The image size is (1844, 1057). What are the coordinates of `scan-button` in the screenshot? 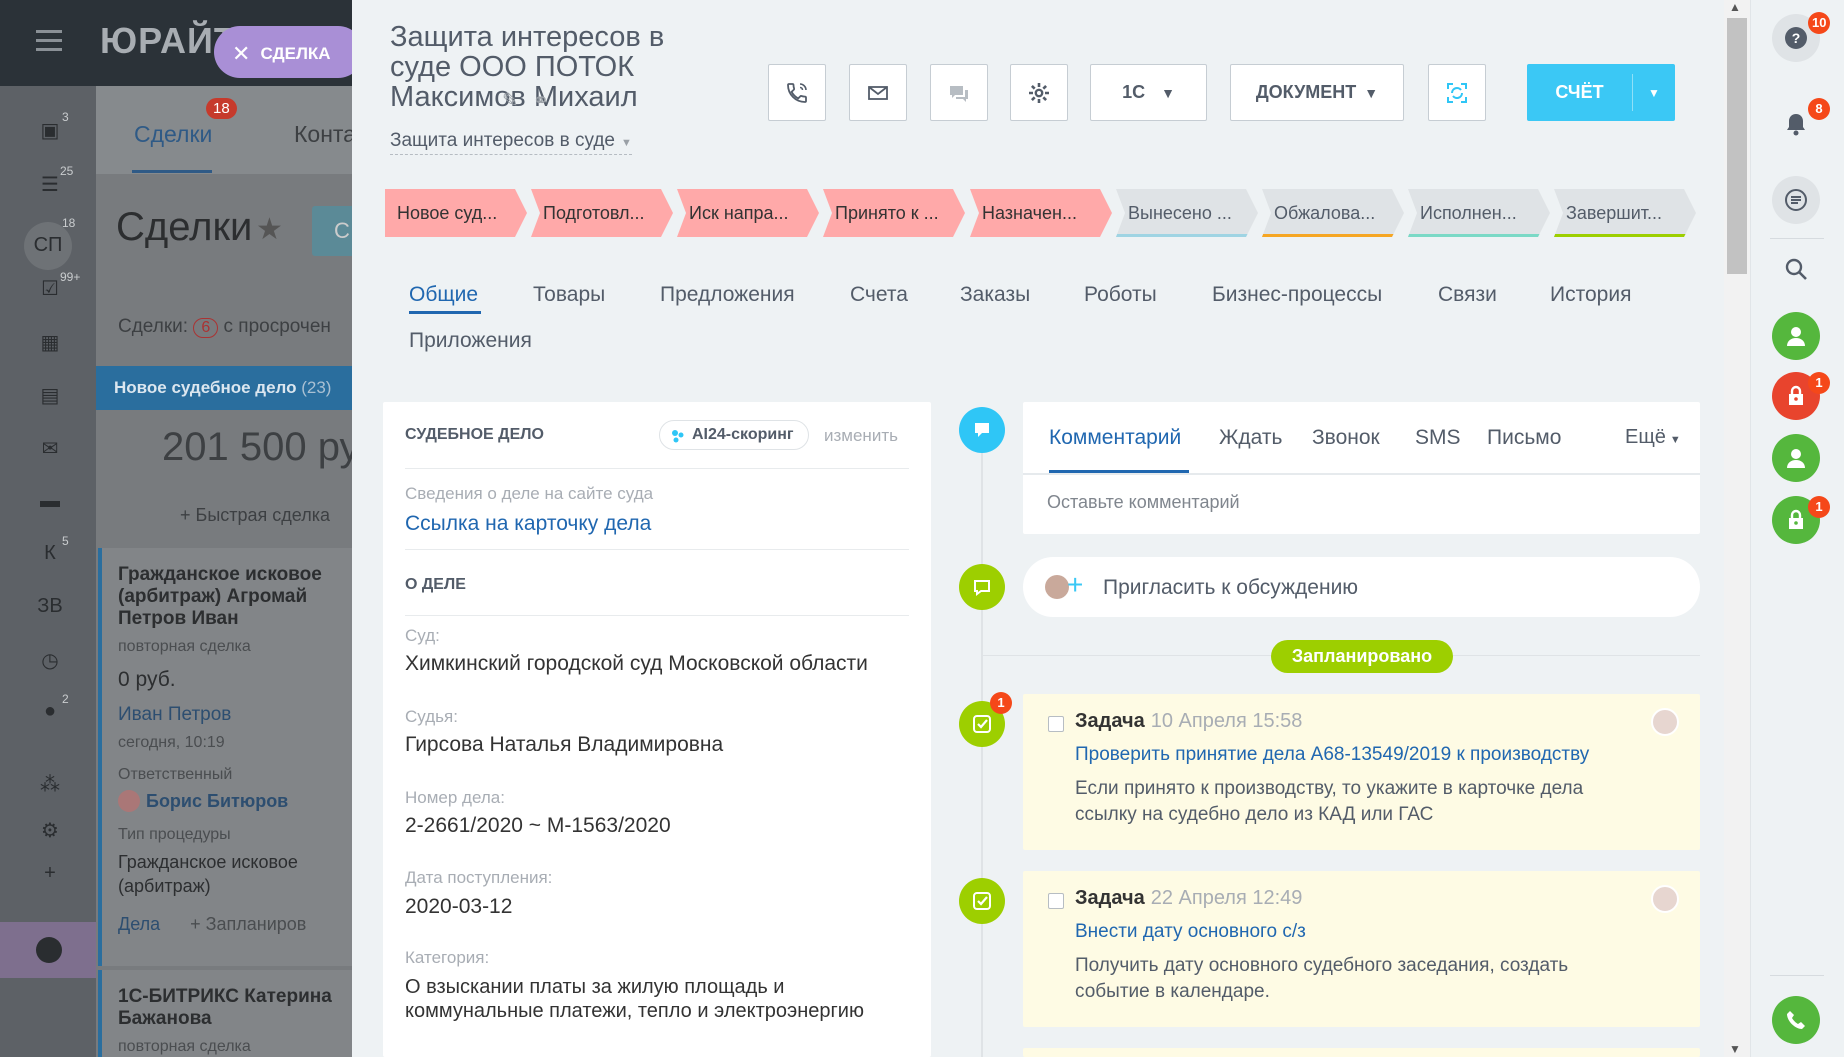 It's located at (1457, 92).